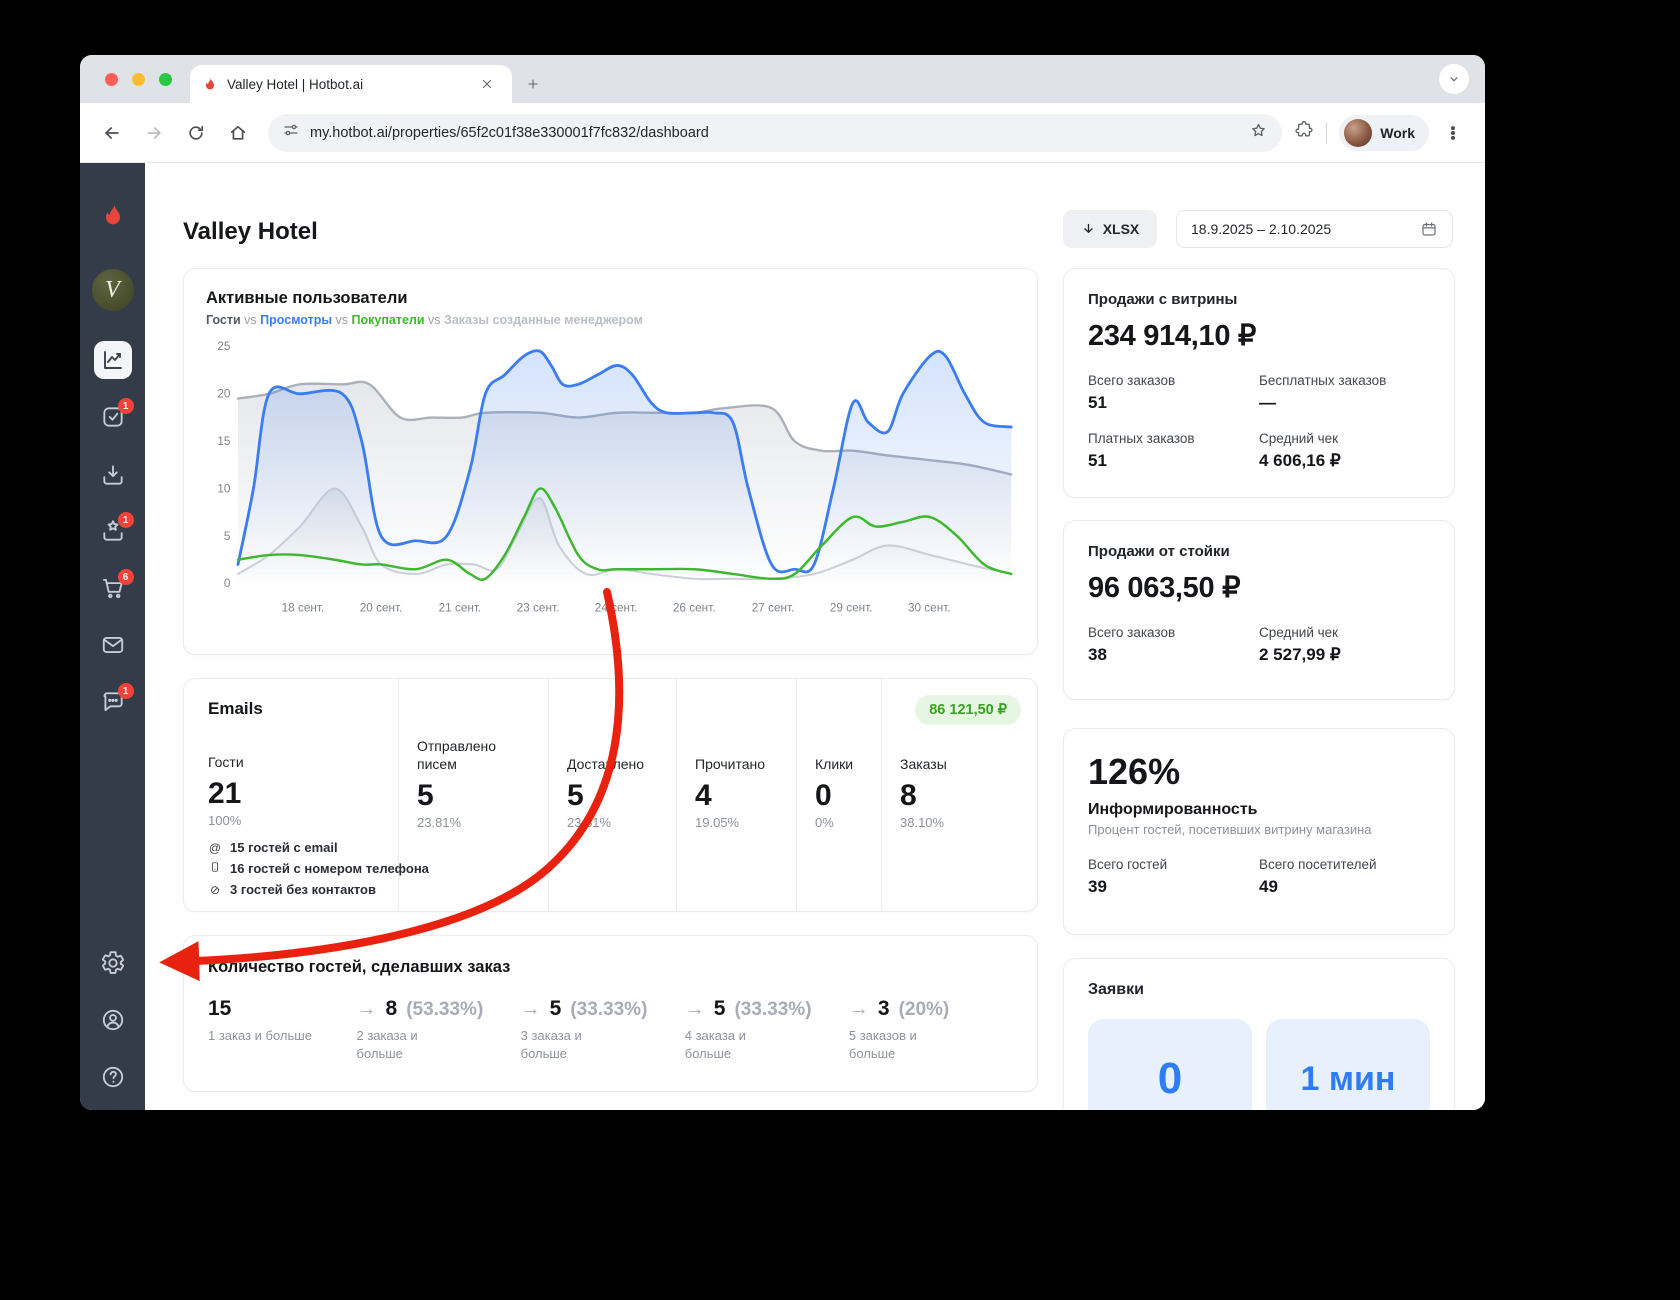  What do you see at coordinates (931, 1029) in the screenshot?
I see `funnel-step: → 3 (20%) 5 заказов и больше` at bounding box center [931, 1029].